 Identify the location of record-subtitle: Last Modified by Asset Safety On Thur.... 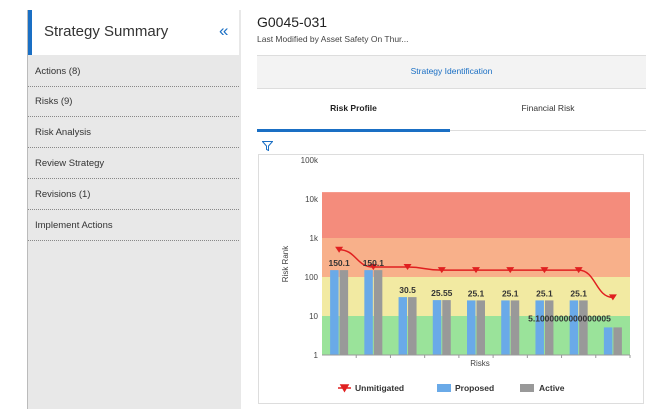
(333, 39).